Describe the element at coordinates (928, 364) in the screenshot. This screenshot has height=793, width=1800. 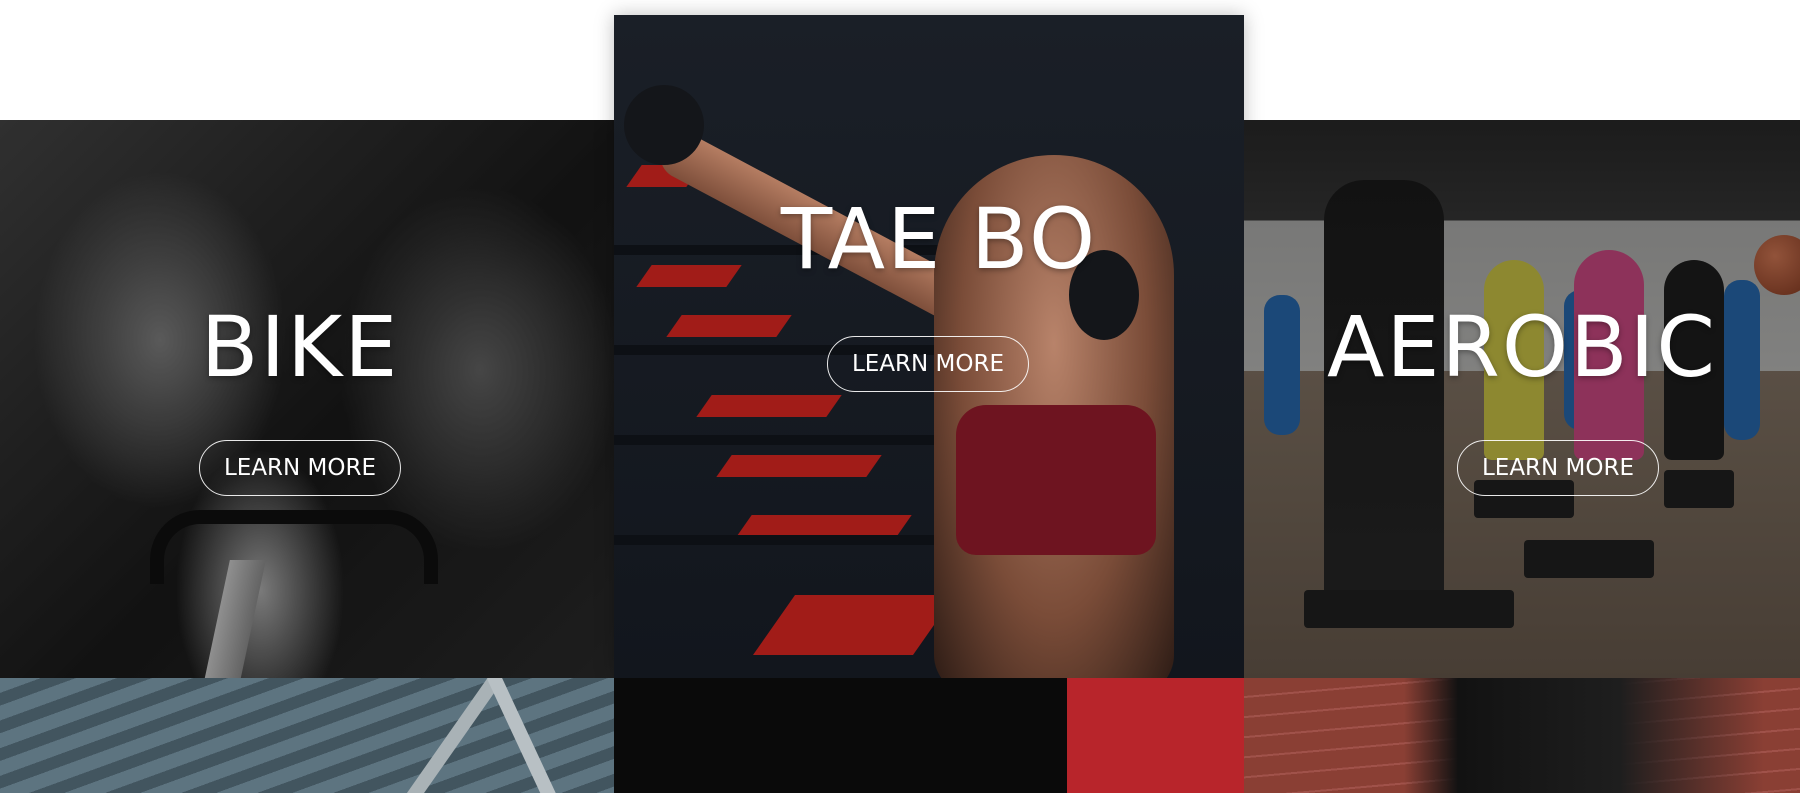
I see `tae-bo-learn-more-button: LEARN MORE` at that location.